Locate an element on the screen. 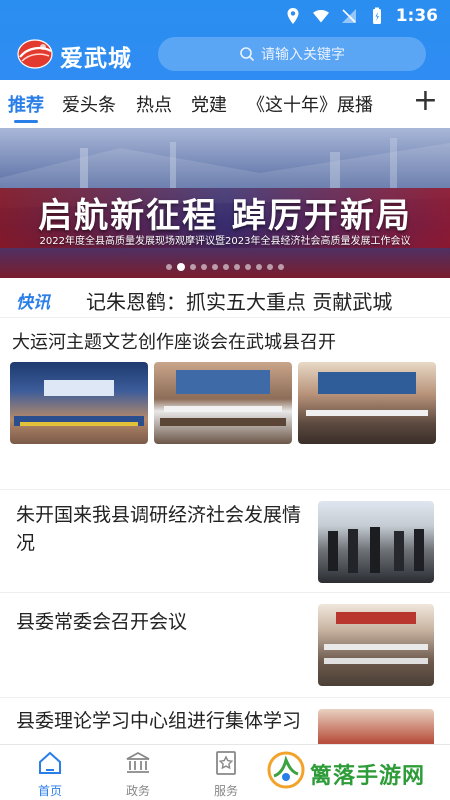 Image resolution: width=450 pixels, height=800 pixels. banner-subtitle: 2022年度全县高质量发展现场观摩评议暨2023年全县经济社会高质量发展工作会议 is located at coordinates (225, 241).